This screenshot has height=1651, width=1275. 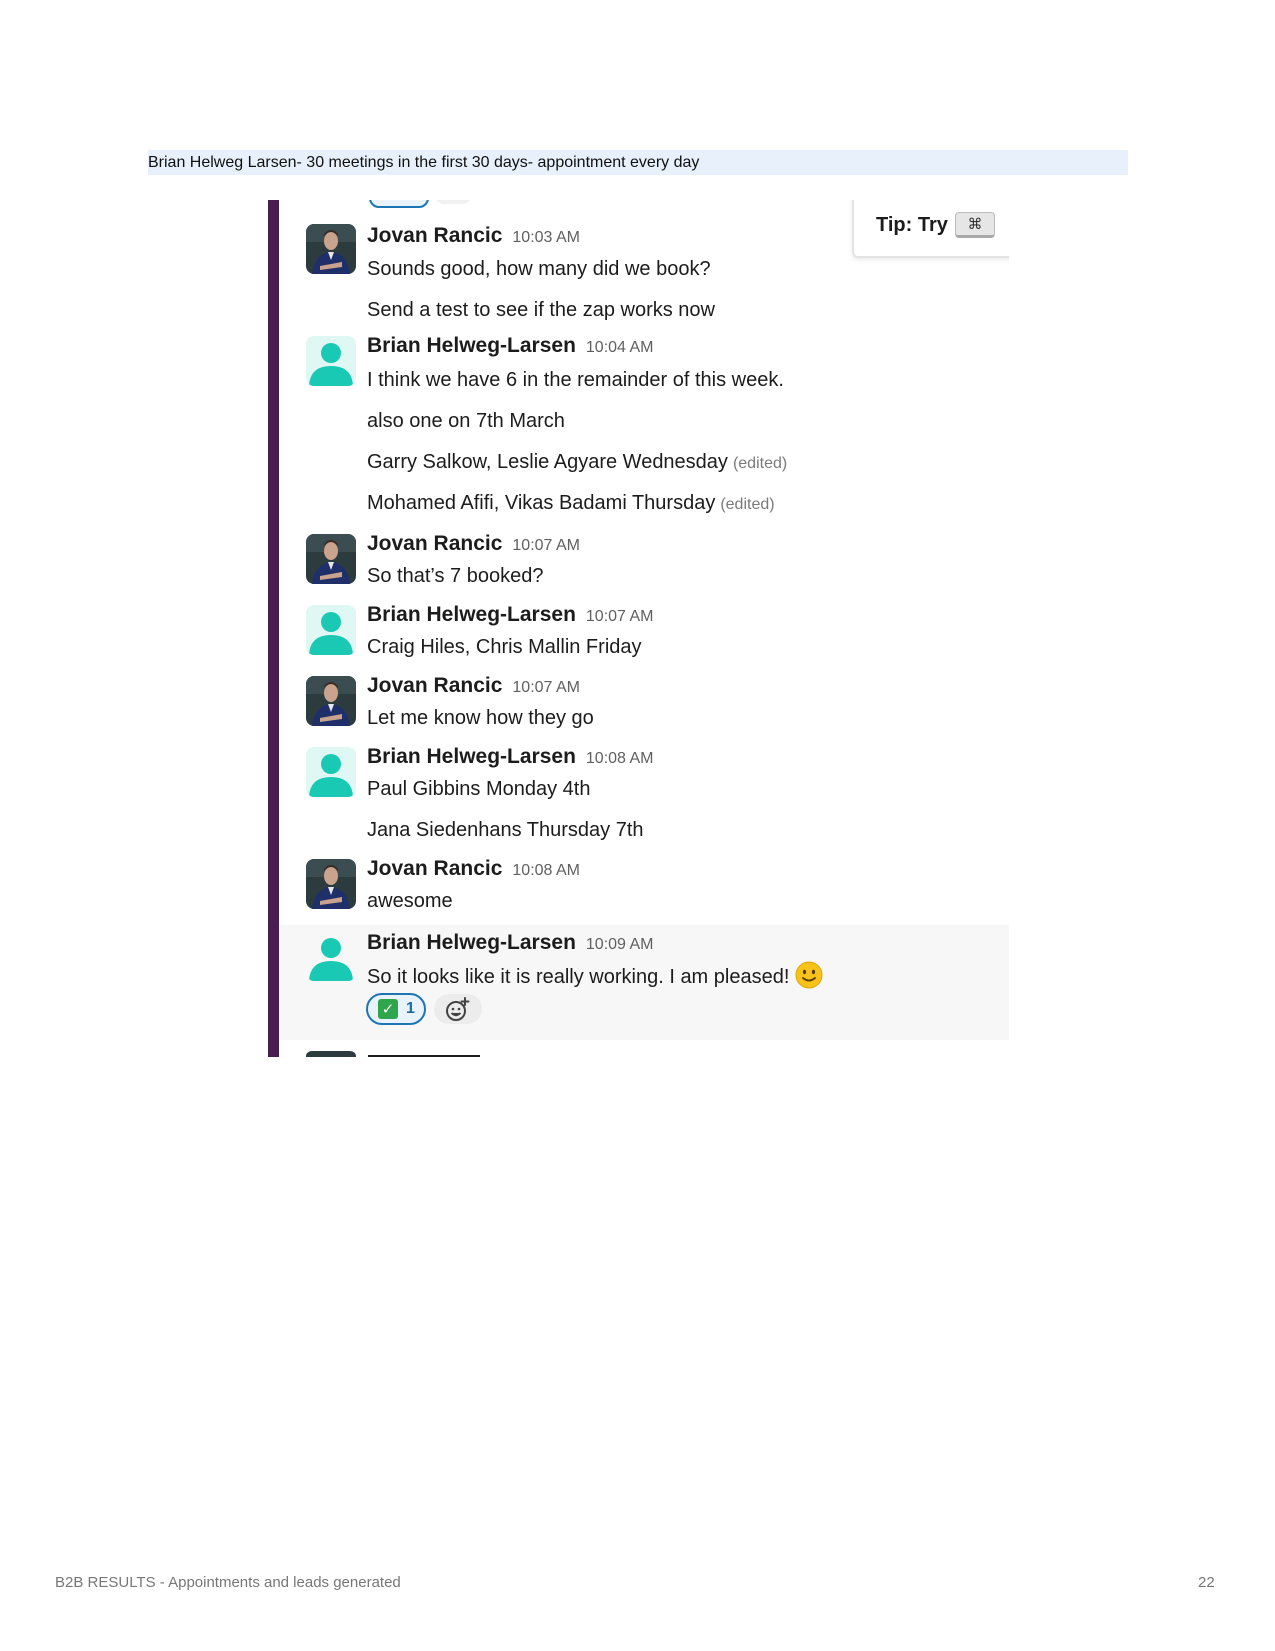 What do you see at coordinates (505, 830) in the screenshot?
I see `message-text: Jana Siedenhans Thursday 7th` at bounding box center [505, 830].